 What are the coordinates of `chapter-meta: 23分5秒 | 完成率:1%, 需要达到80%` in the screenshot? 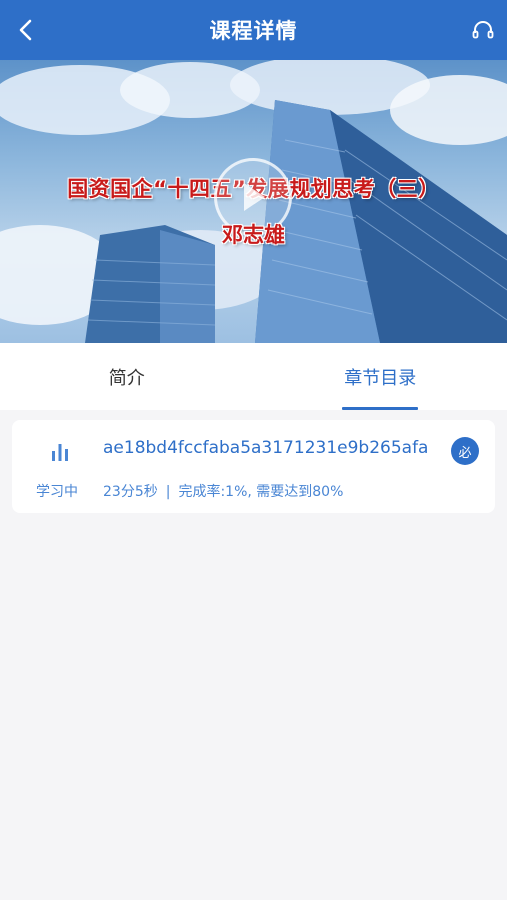 It's located at (223, 491).